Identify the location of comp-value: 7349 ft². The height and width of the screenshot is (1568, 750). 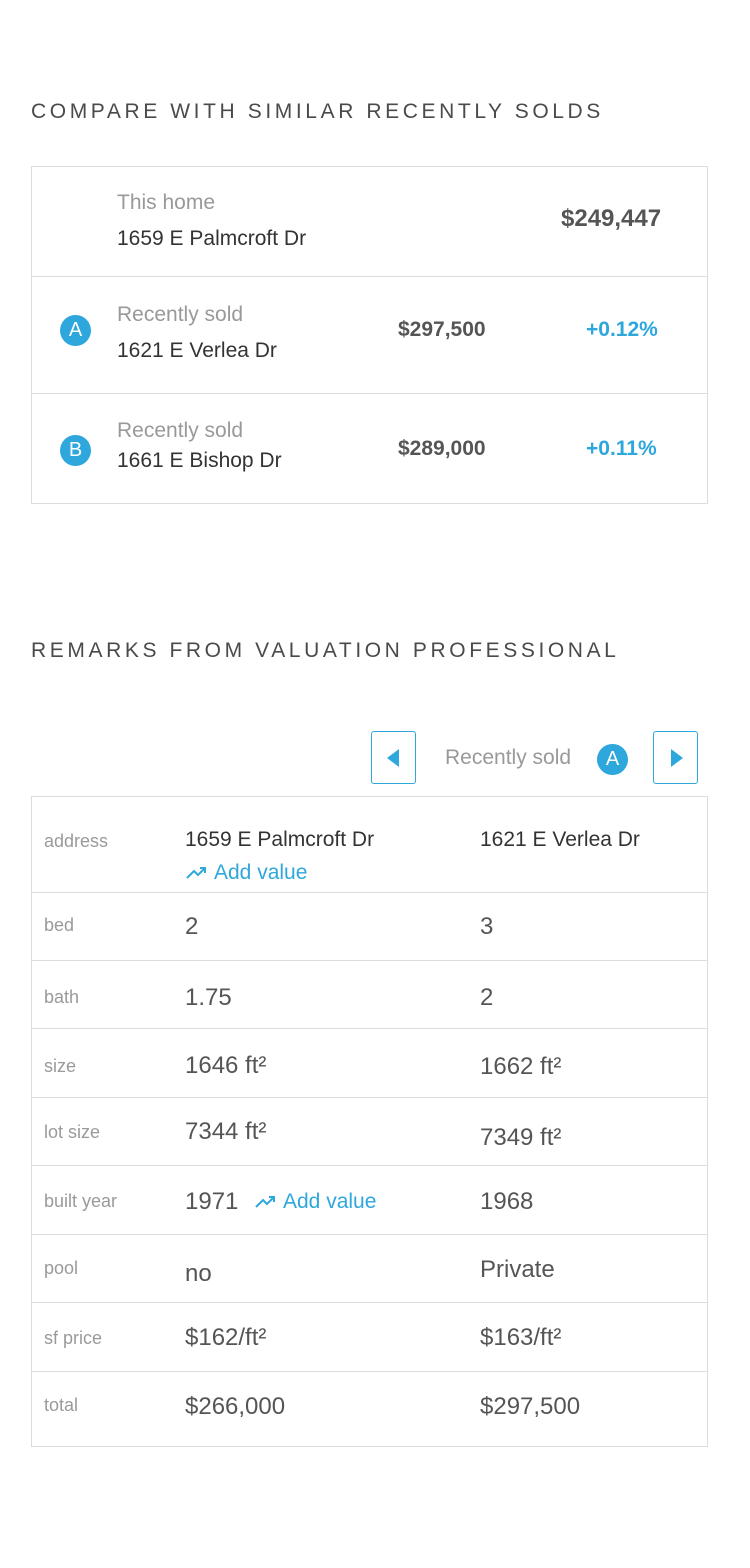
(521, 1137).